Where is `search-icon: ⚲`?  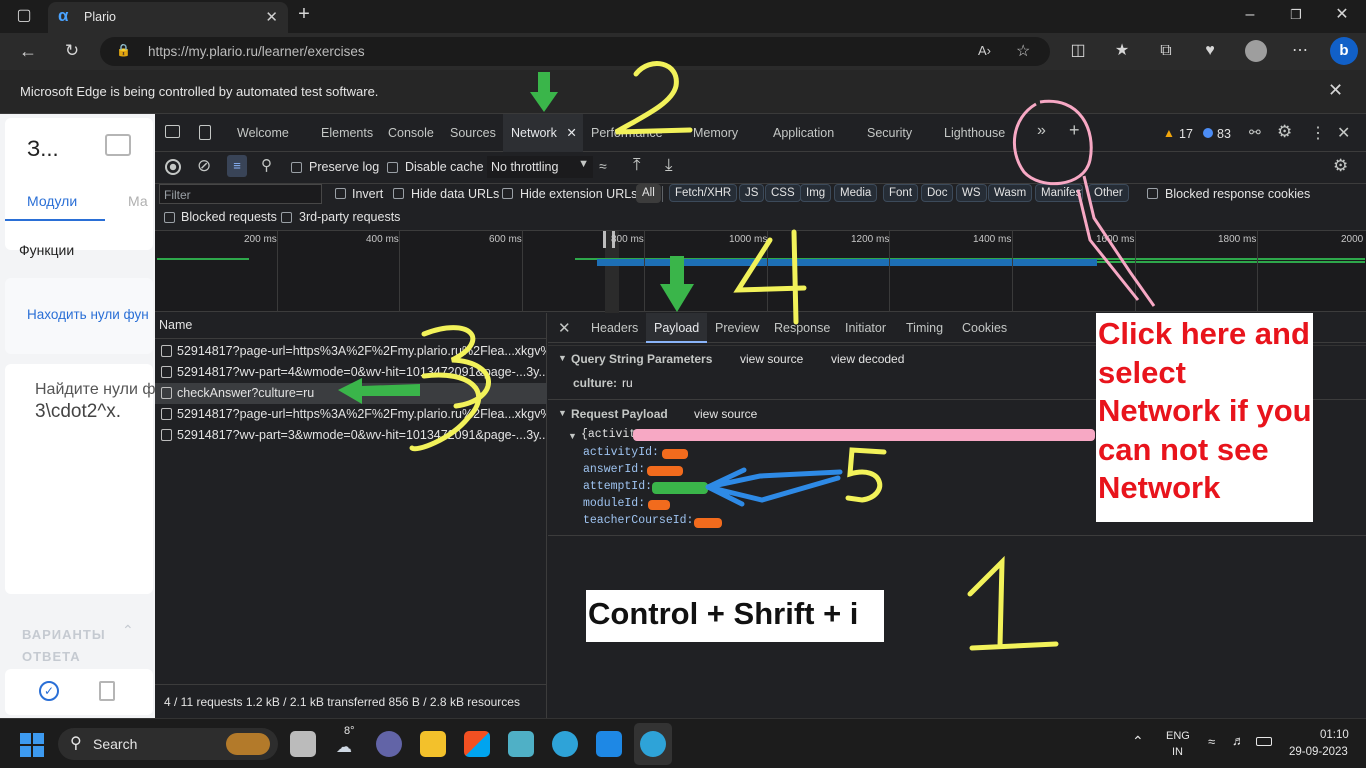
search-icon: ⚲ is located at coordinates (266, 165).